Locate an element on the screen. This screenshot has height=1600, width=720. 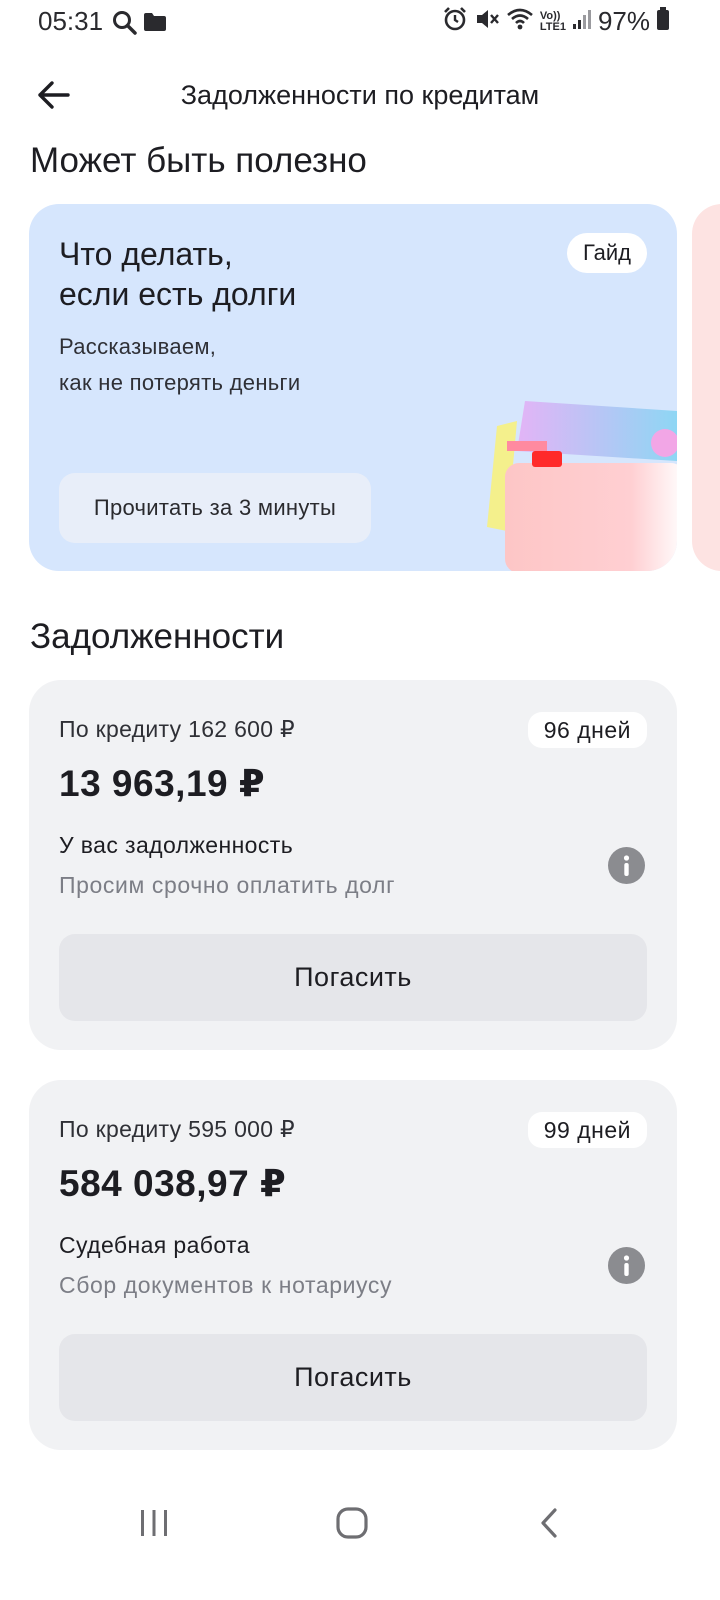
wallet-illustration is located at coordinates (577, 476).